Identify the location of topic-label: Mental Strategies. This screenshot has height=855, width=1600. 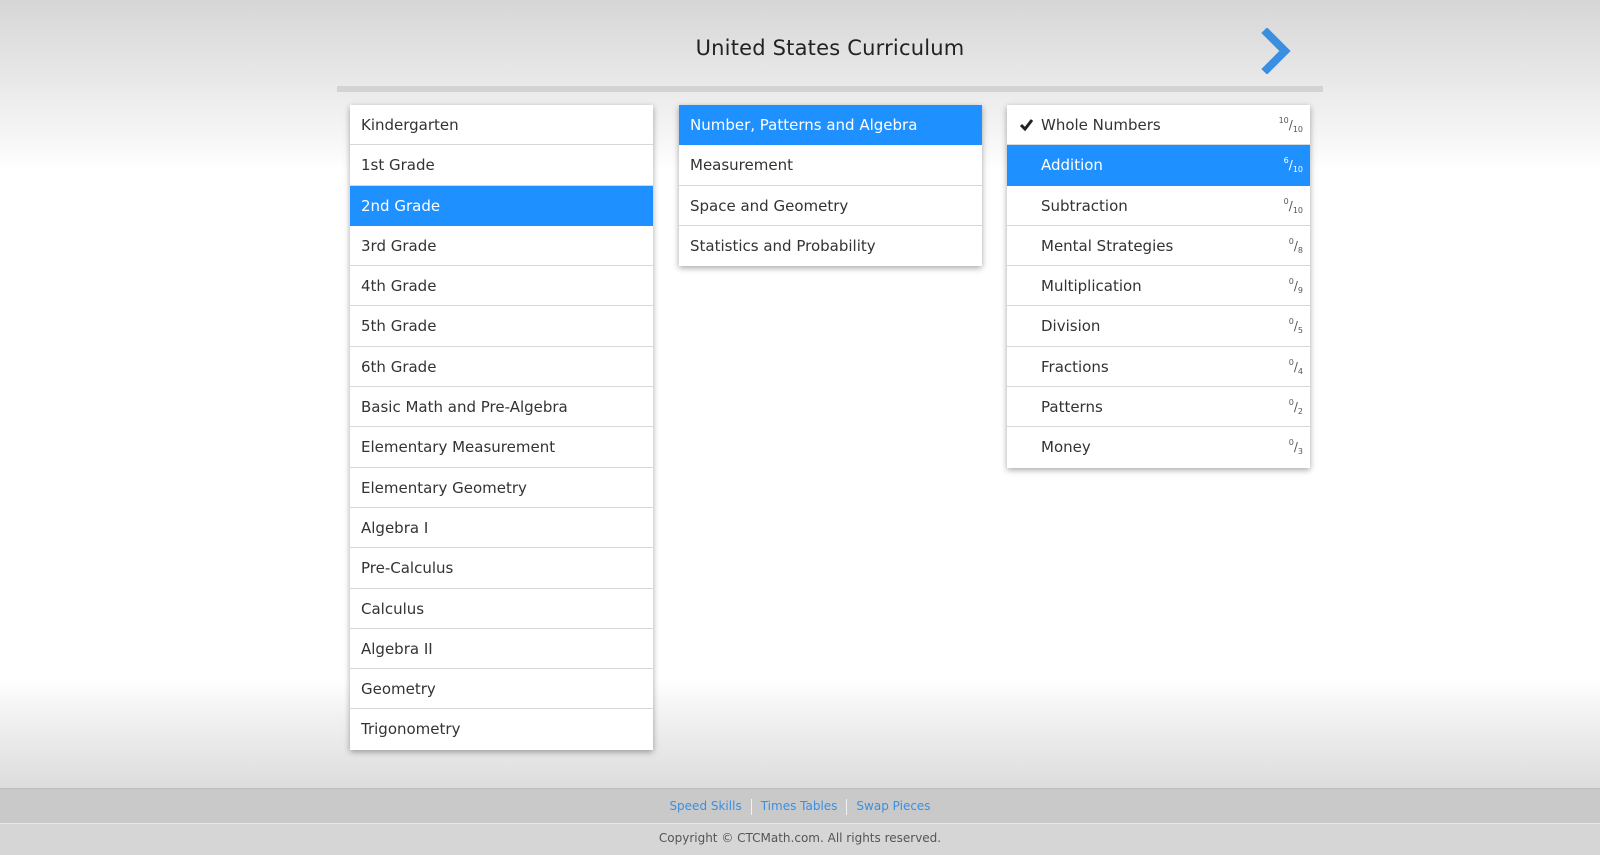
(1107, 245).